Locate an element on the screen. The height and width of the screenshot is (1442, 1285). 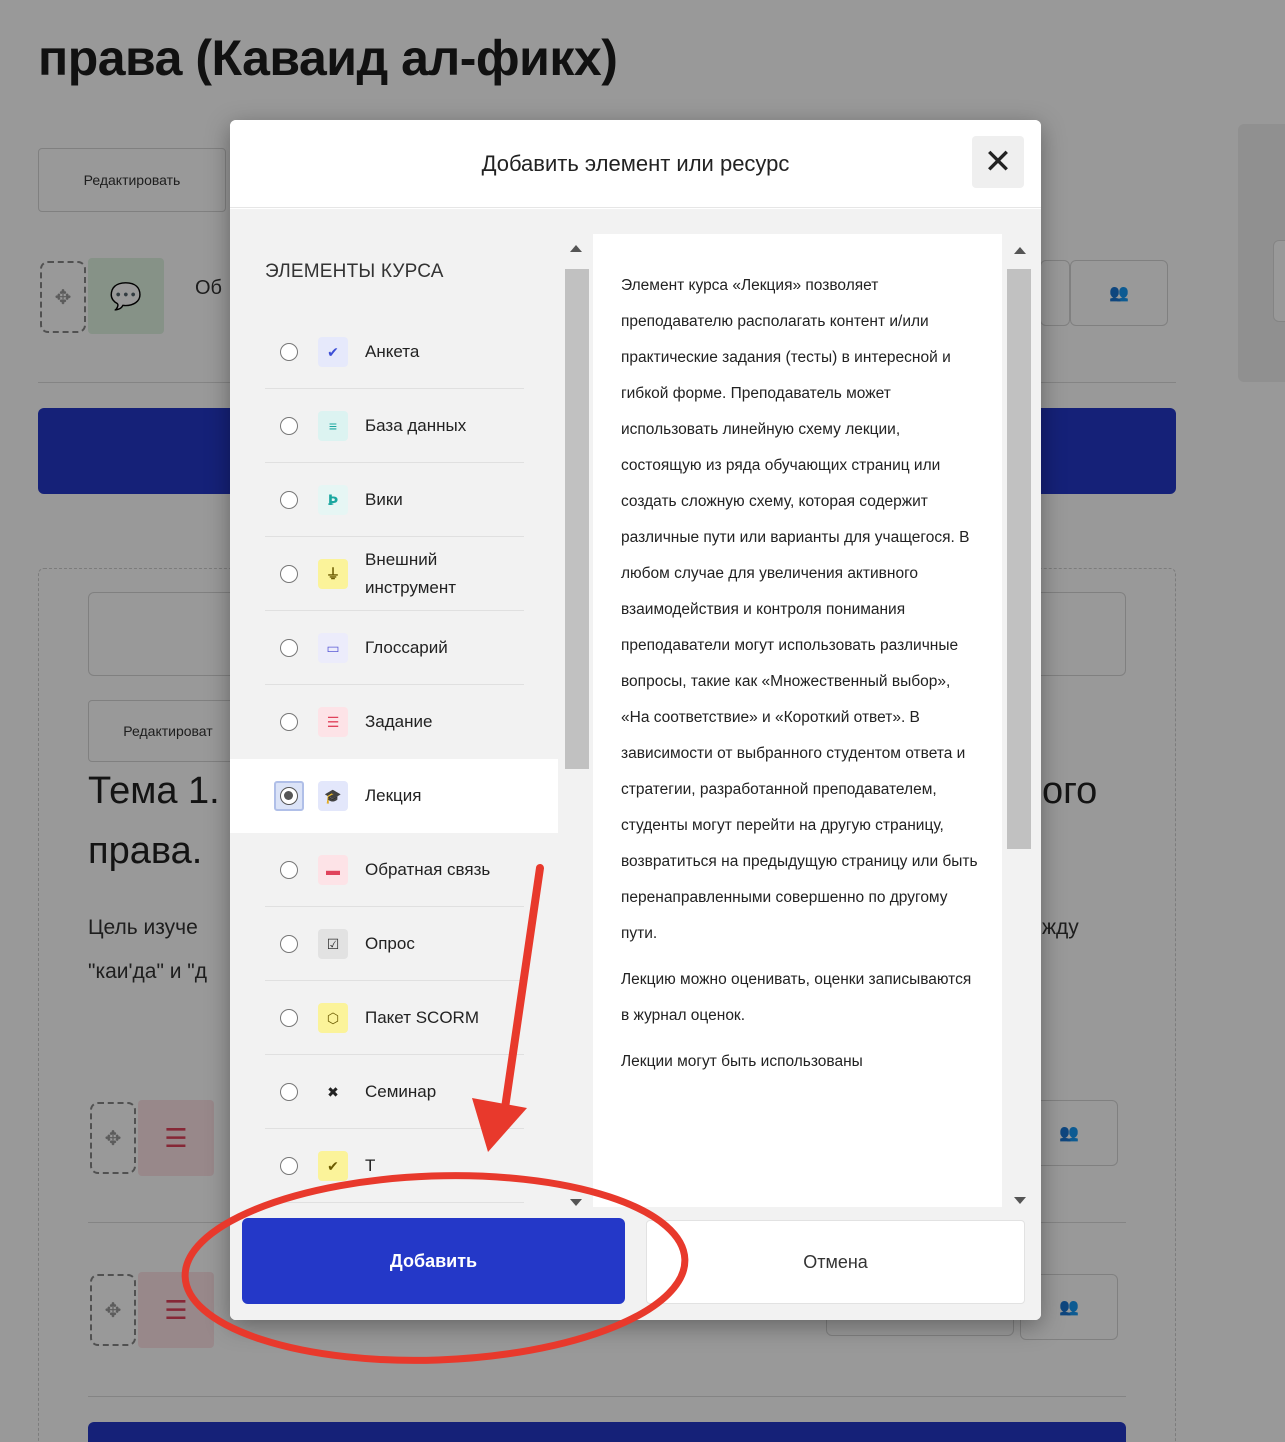
workshop-icon: ✖ is located at coordinates (333, 1092).